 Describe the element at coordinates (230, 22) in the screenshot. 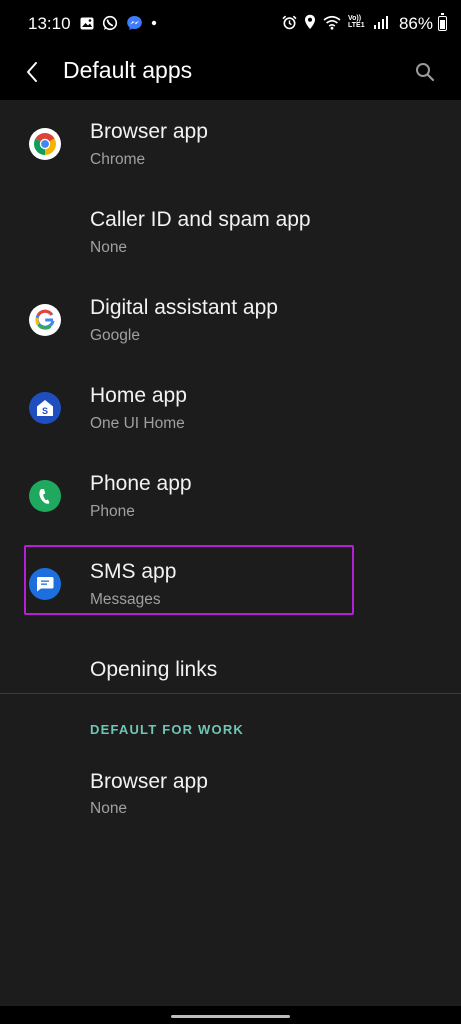

I see `status-bar: 13:10 Vo)) LTE1 86%` at that location.